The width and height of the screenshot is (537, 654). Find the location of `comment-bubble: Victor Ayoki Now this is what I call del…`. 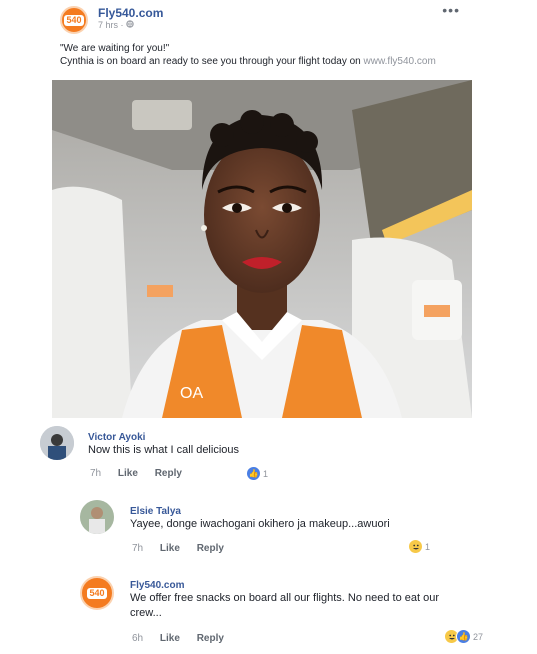

comment-bubble: Victor Ayoki Now this is what I call del… is located at coordinates (163, 445).